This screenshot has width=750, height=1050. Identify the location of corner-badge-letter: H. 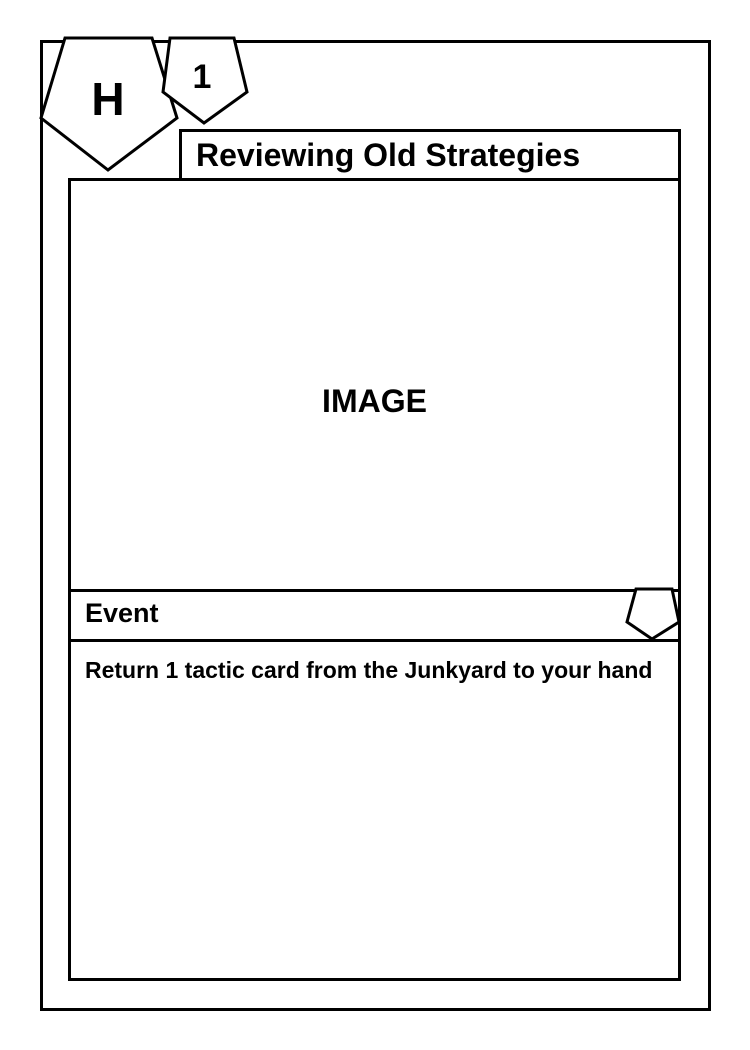
(108, 99).